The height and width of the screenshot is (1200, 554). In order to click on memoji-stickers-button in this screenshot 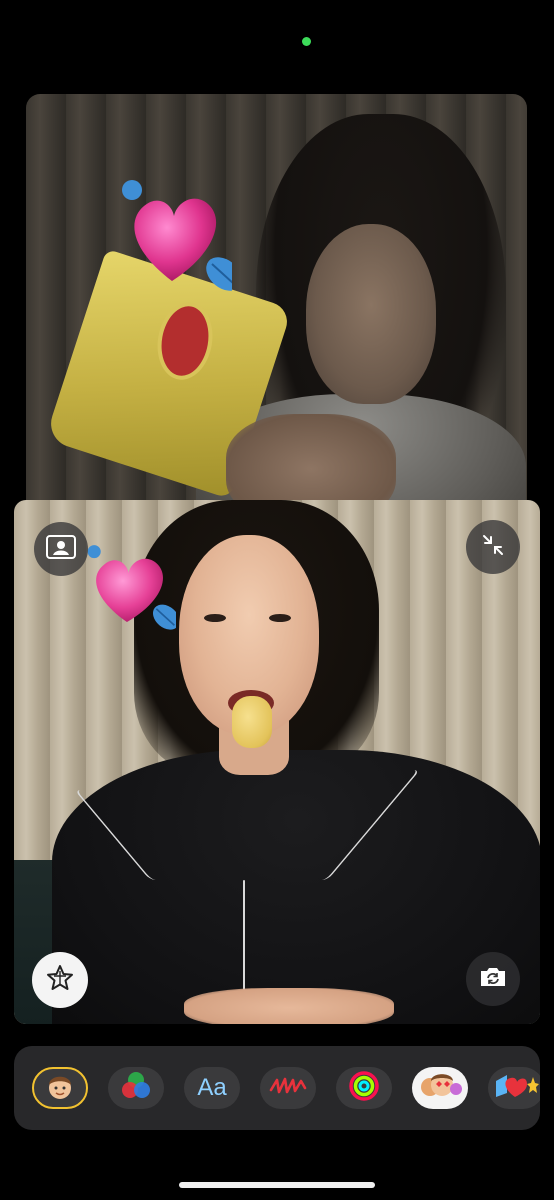, I will do `click(440, 1088)`.